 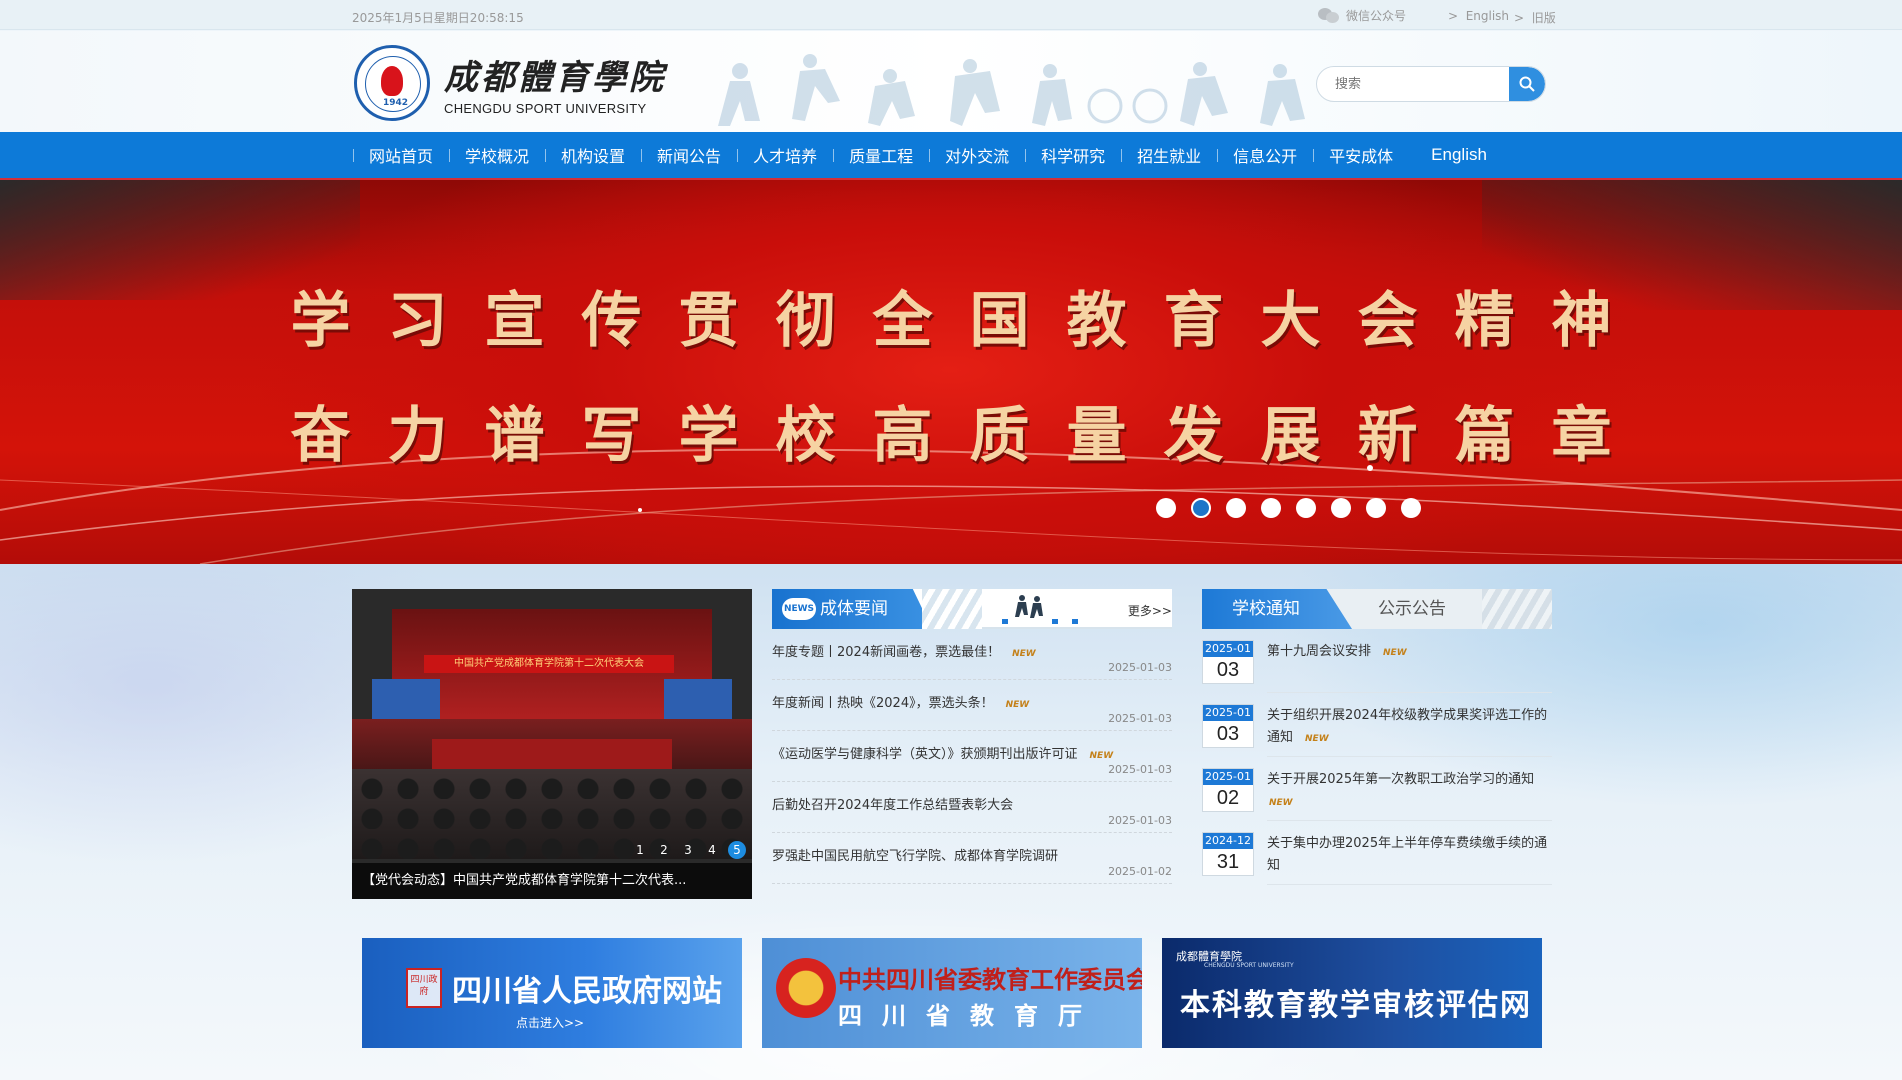 What do you see at coordinates (951, 506) in the screenshot?
I see `banner-swirl-decoration` at bounding box center [951, 506].